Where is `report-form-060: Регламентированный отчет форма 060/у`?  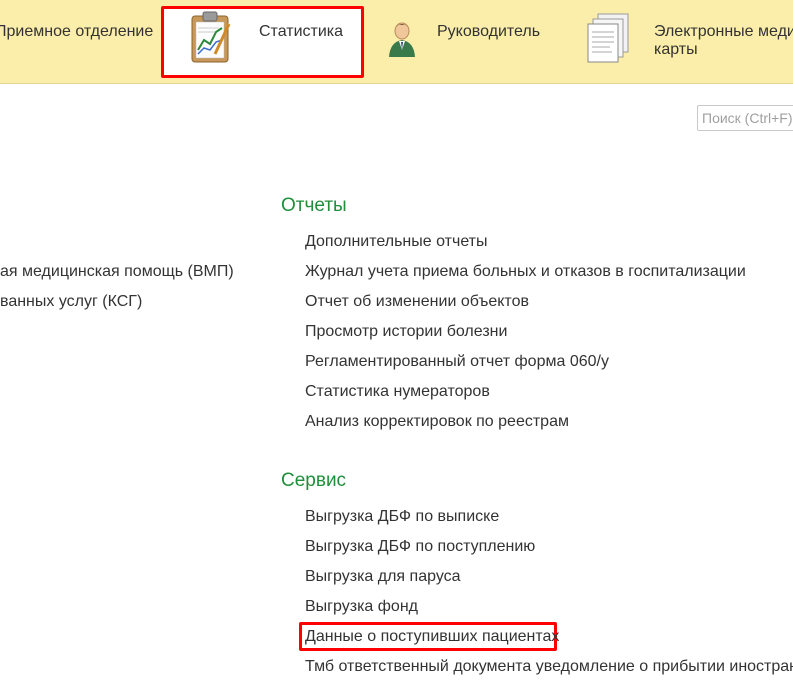 report-form-060: Регламентированный отчет форма 060/у is located at coordinates (457, 362).